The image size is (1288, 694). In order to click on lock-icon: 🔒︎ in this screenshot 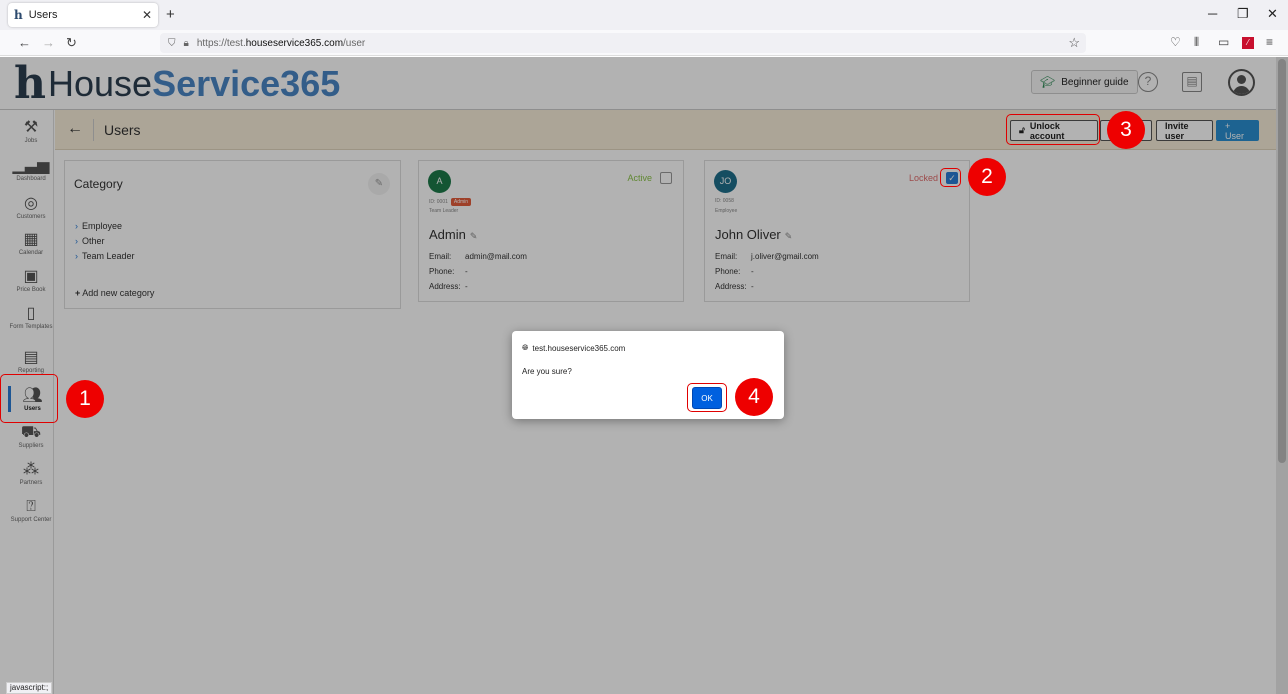, I will do `click(186, 43)`.